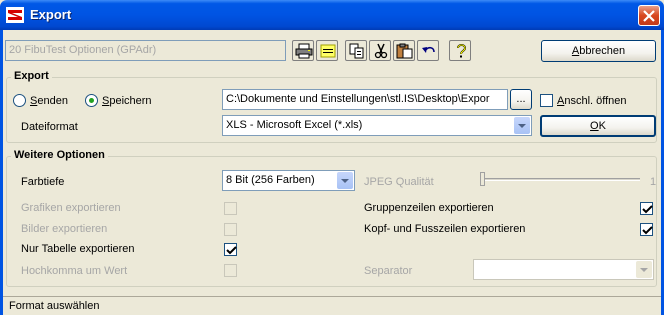  Describe the element at coordinates (294, 125) in the screenshot. I see `format-value: XLS - Microsoft Excel (*.xls)` at that location.